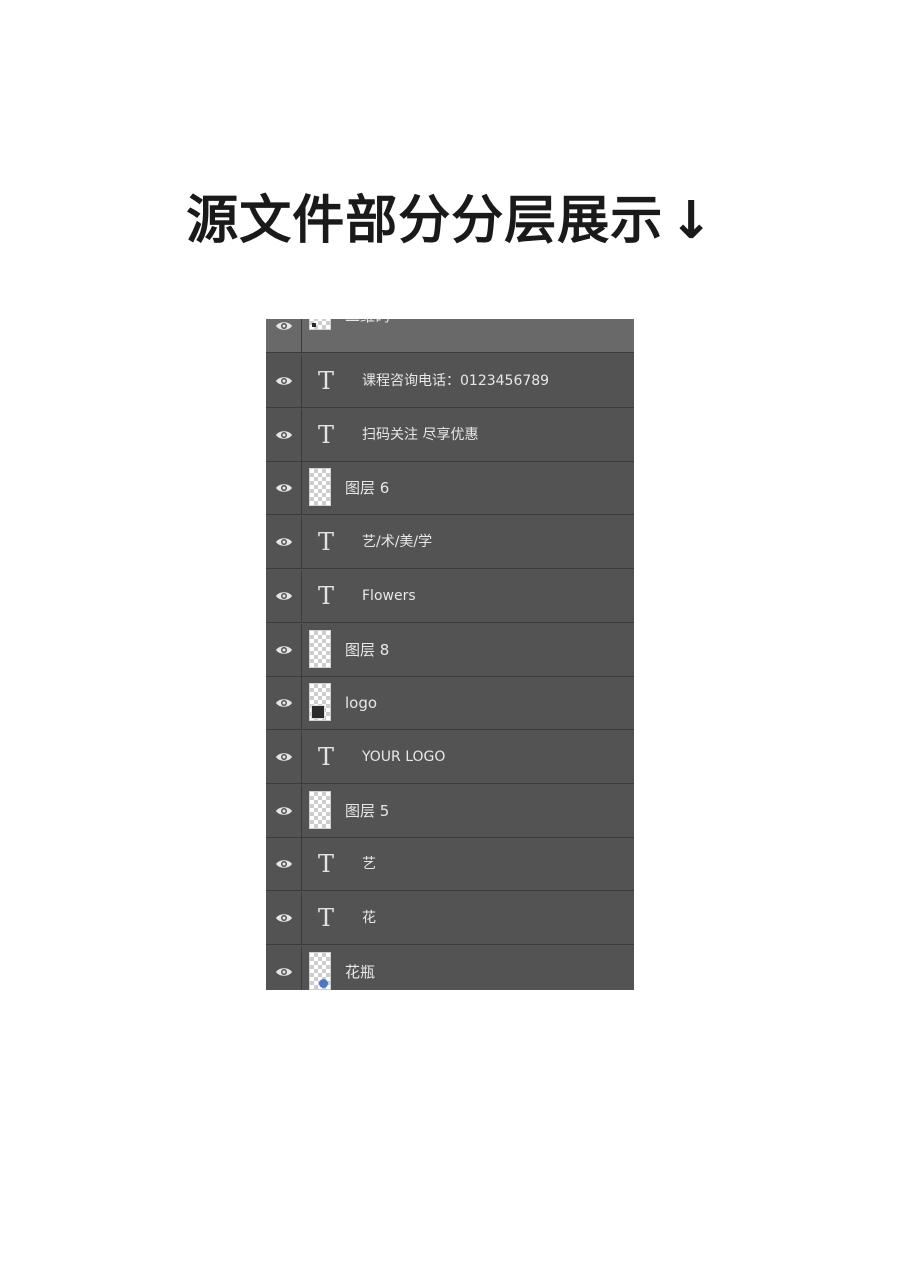 The height and width of the screenshot is (1273, 900). What do you see at coordinates (367, 322) in the screenshot?
I see `layer-name: 二维码` at bounding box center [367, 322].